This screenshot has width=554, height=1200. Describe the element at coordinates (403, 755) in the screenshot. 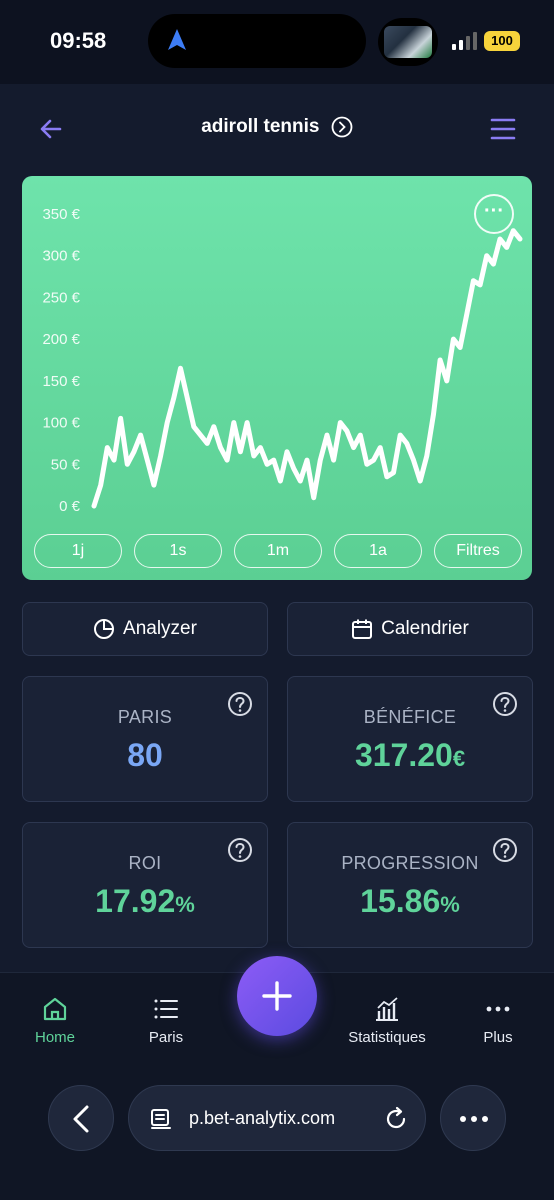

I see `stat-number: 317.20` at that location.